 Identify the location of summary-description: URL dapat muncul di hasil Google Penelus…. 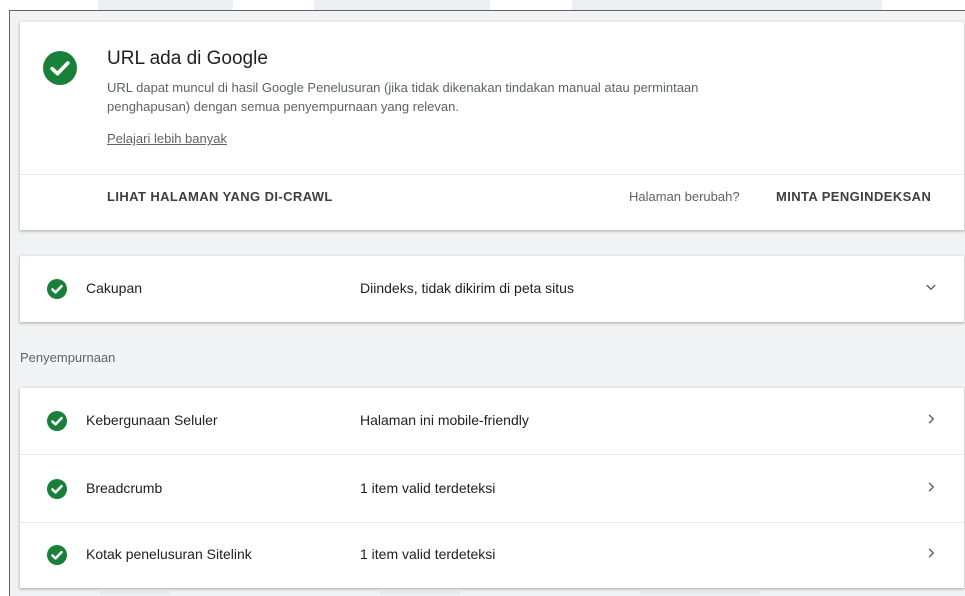
(403, 97).